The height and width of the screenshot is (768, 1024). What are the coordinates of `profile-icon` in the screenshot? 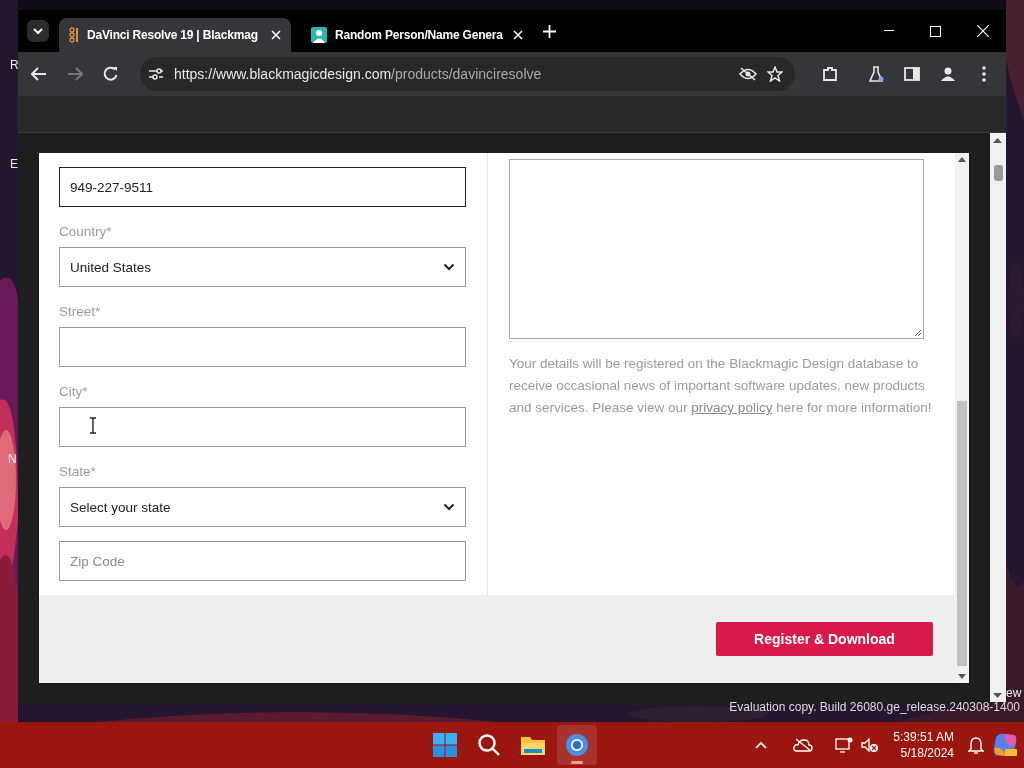 It's located at (948, 74).